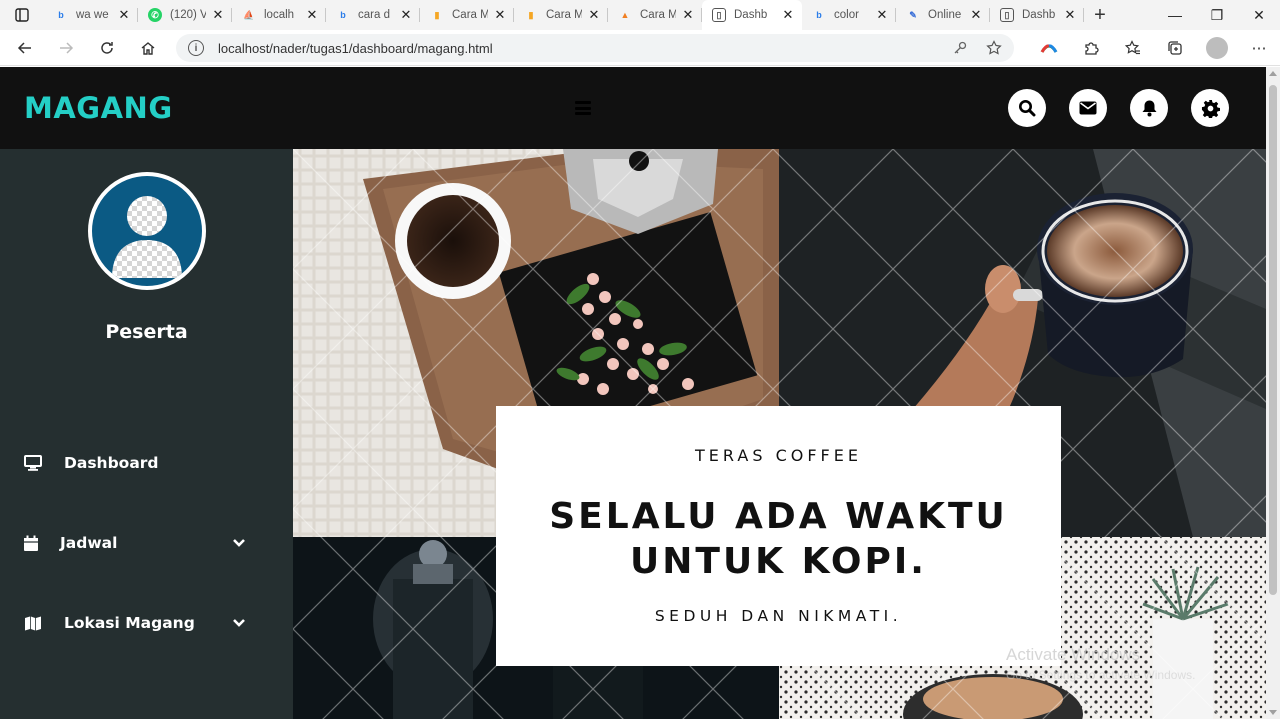 Image resolution: width=1280 pixels, height=719 pixels. Describe the element at coordinates (147, 237) in the screenshot. I see `user-silhouette-icon` at that location.